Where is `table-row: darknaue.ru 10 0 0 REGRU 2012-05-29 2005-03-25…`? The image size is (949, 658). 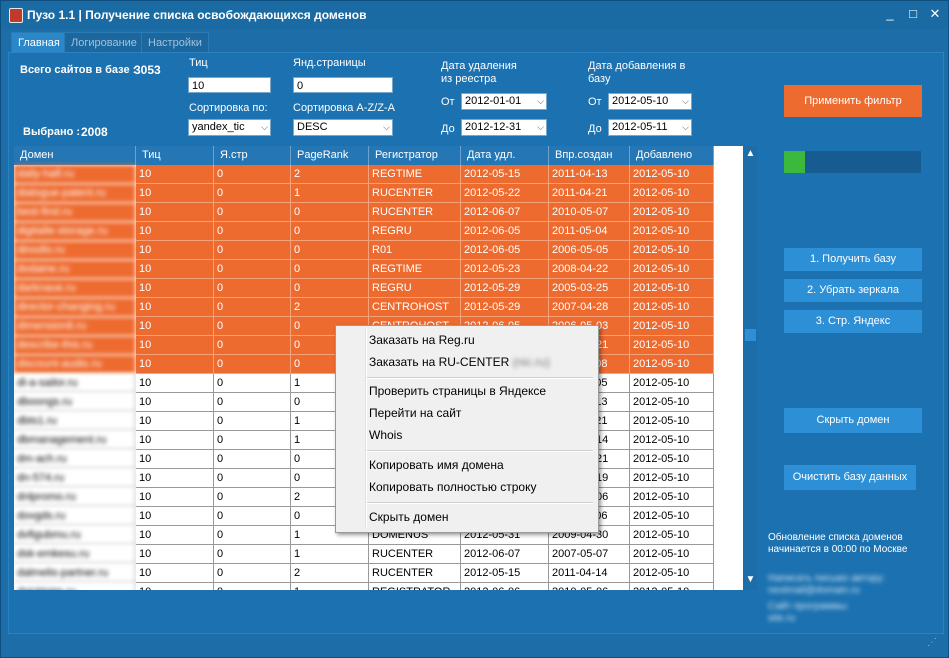
table-row: darknaue.ru 10 0 0 REGRU 2012-05-29 2005-03-25… is located at coordinates (364, 288).